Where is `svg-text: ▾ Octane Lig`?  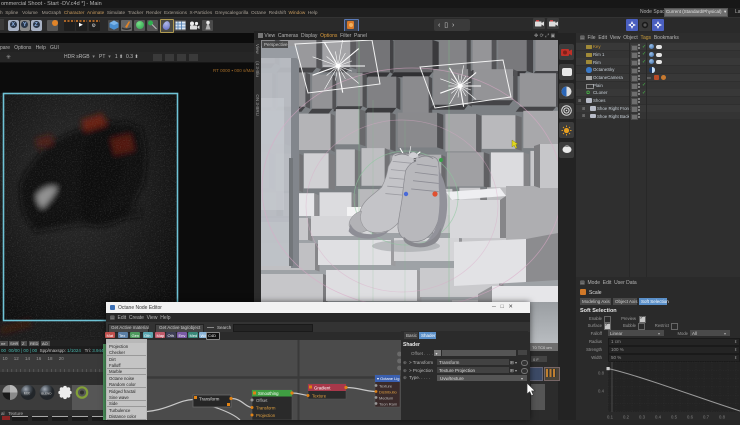 svg-text: ▾ Octane Lig is located at coordinates (388, 378).